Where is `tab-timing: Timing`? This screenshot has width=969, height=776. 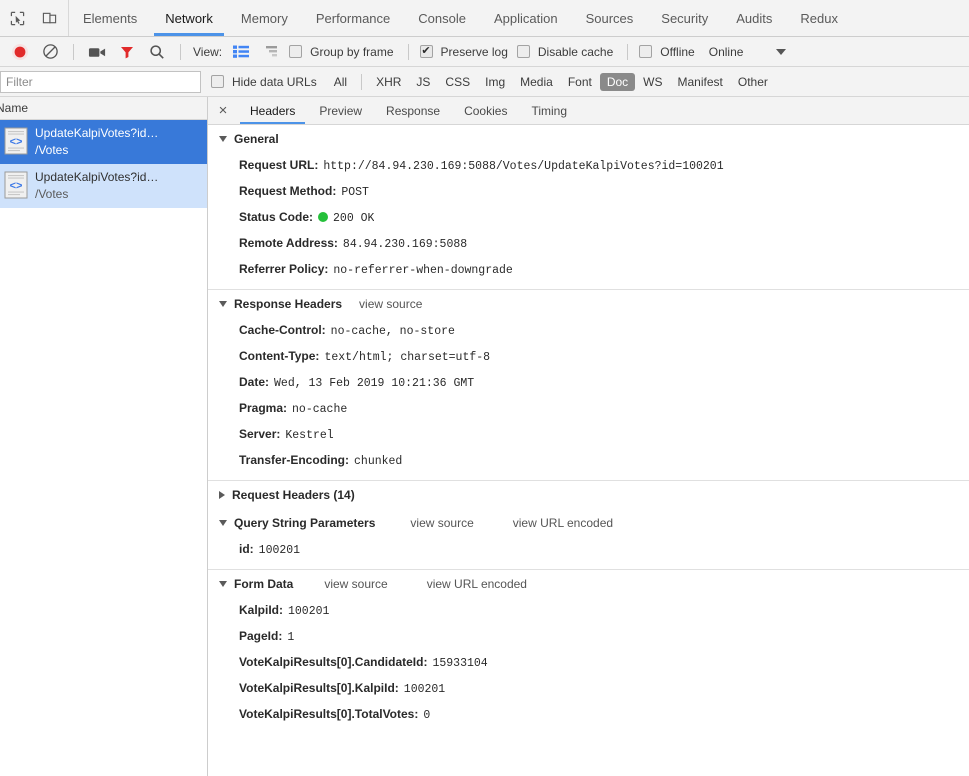 tab-timing: Timing is located at coordinates (549, 110).